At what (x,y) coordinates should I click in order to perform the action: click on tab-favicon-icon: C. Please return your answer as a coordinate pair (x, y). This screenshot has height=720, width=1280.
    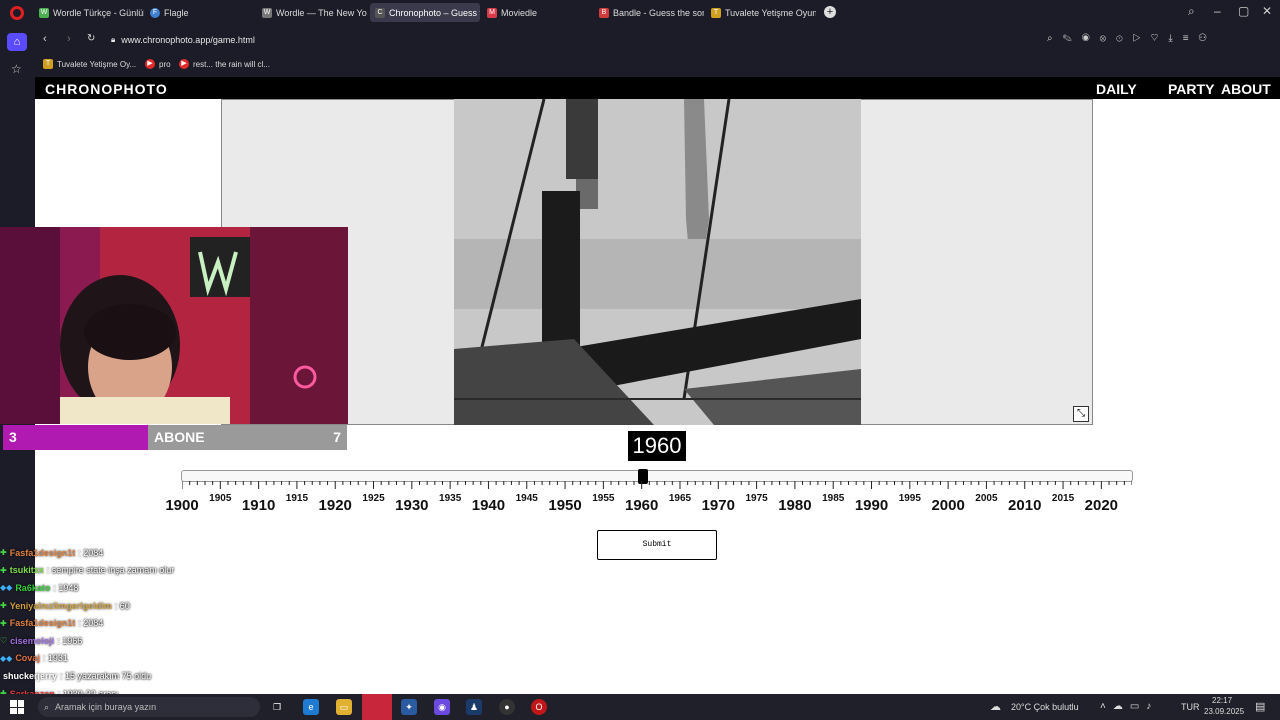
    Looking at the image, I should click on (380, 12).